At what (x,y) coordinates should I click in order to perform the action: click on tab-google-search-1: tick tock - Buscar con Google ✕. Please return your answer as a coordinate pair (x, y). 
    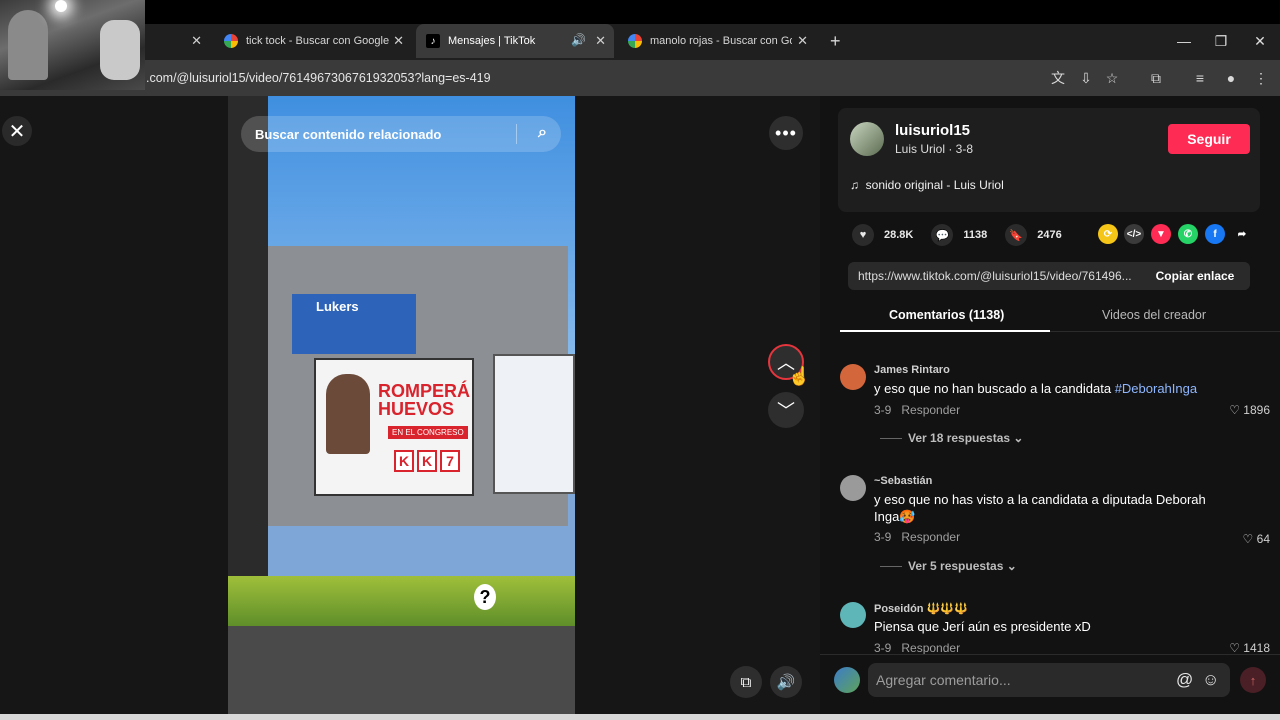
    Looking at the image, I should click on (313, 41).